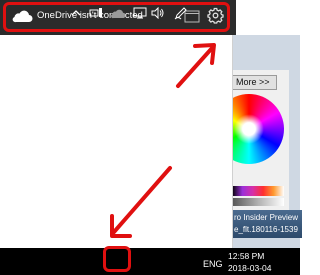 This screenshot has height=275, width=320. Describe the element at coordinates (284, 13) in the screenshot. I see `notification-icon` at that location.